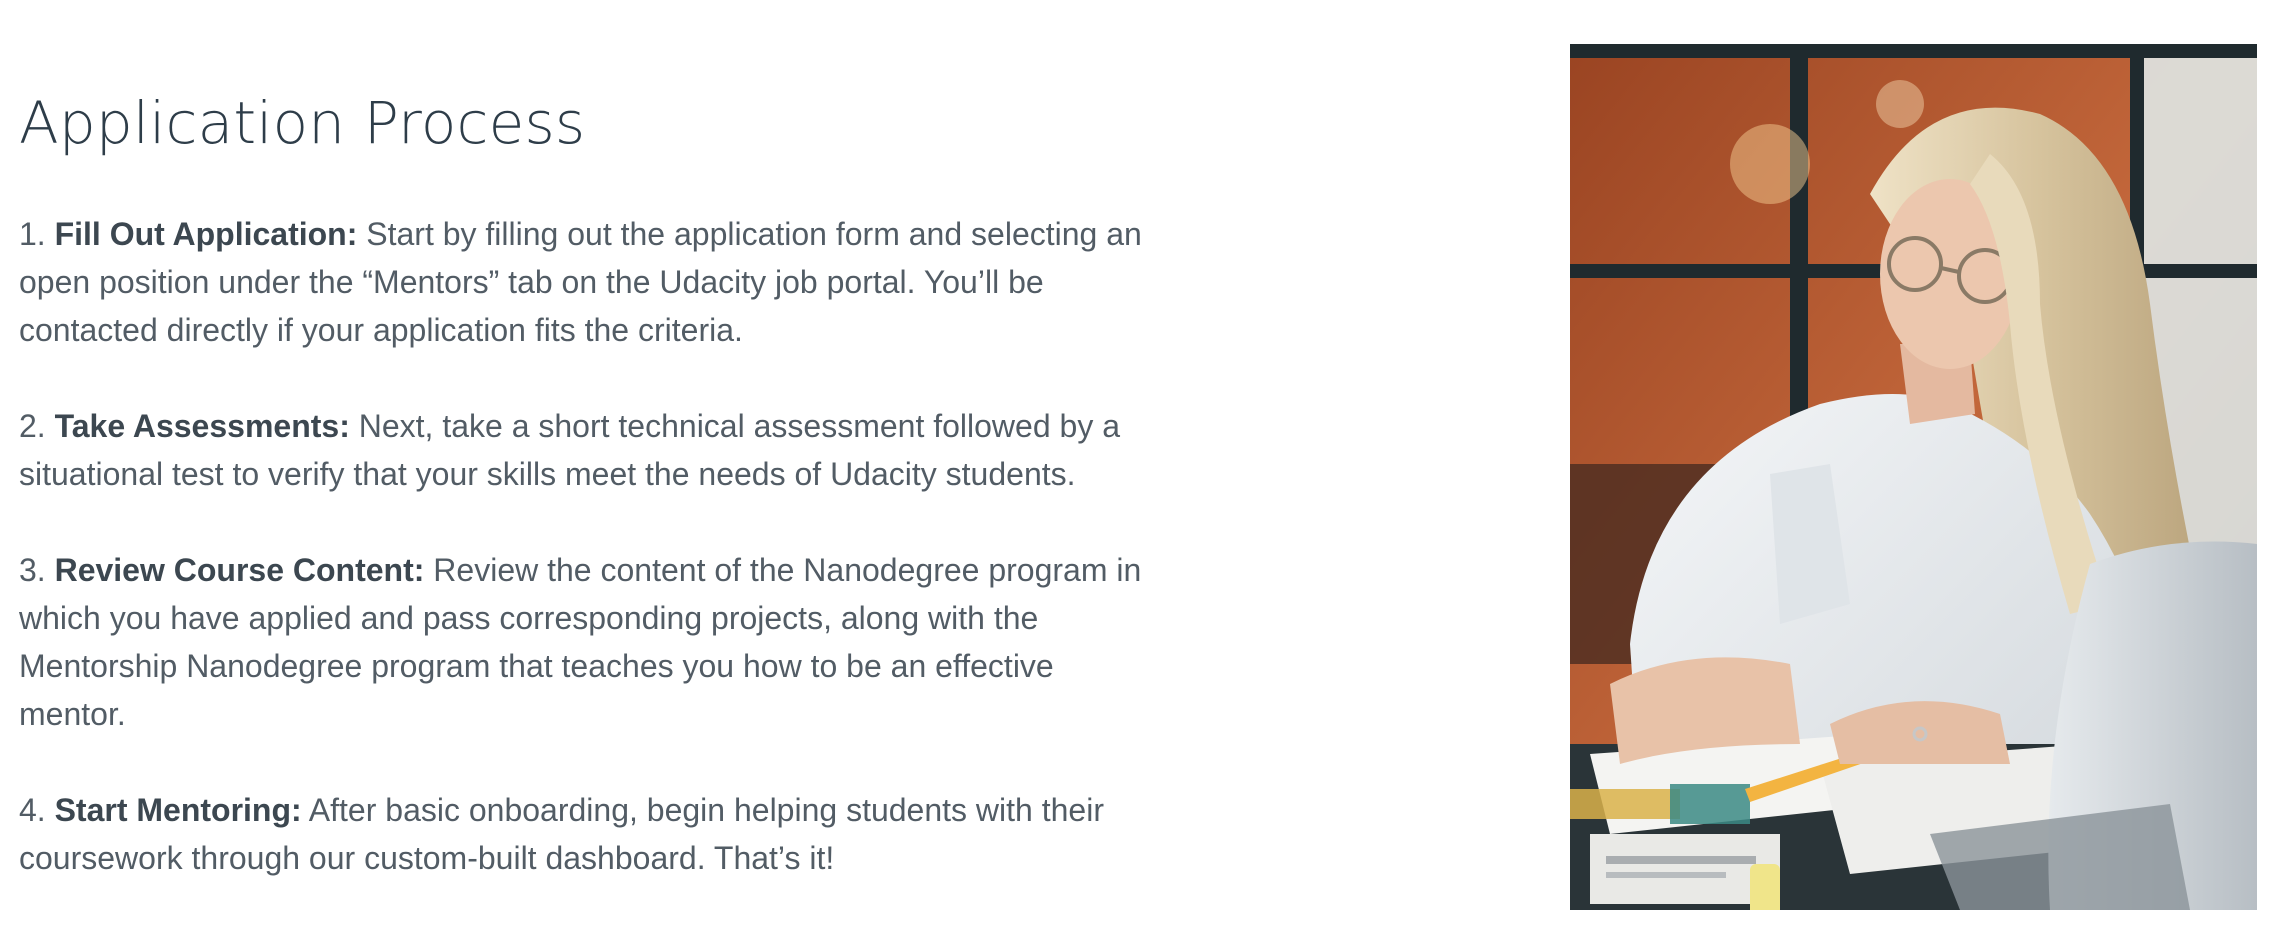  I want to click on step-heading: Fill Out Application:, so click(206, 234).